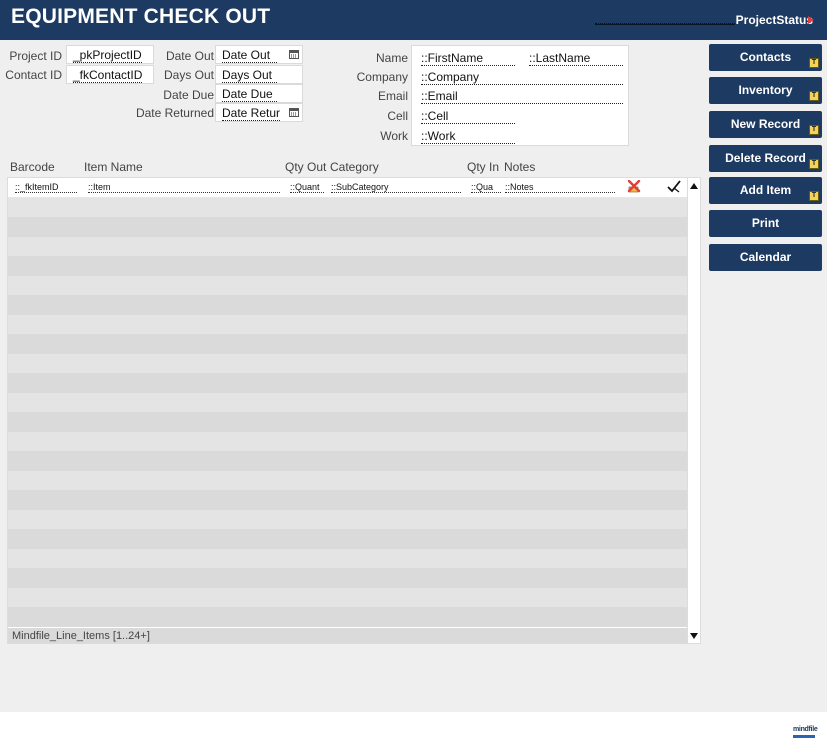 The height and width of the screenshot is (750, 827). Describe the element at coordinates (483, 167) in the screenshot. I see `column-header-qty-in: Qty In` at that location.